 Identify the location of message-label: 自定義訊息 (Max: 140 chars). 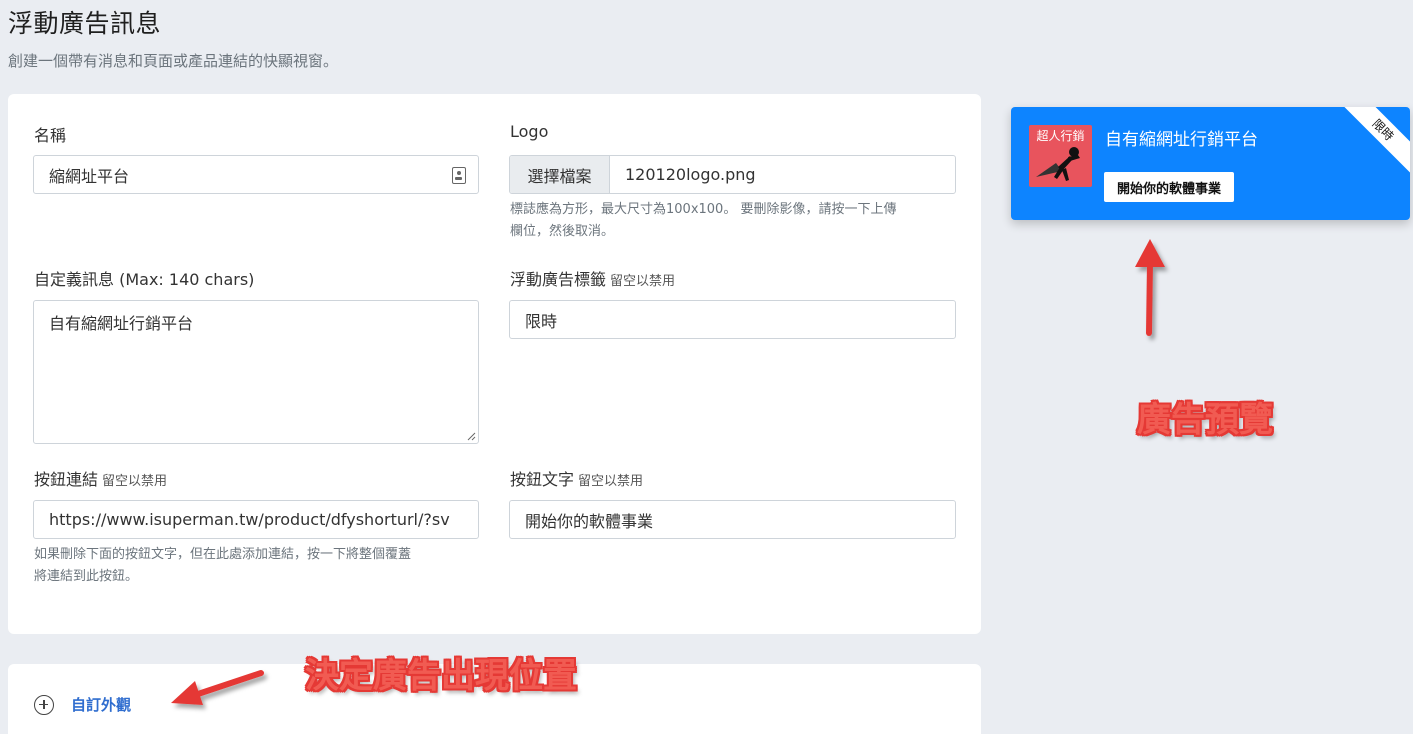
(144, 279).